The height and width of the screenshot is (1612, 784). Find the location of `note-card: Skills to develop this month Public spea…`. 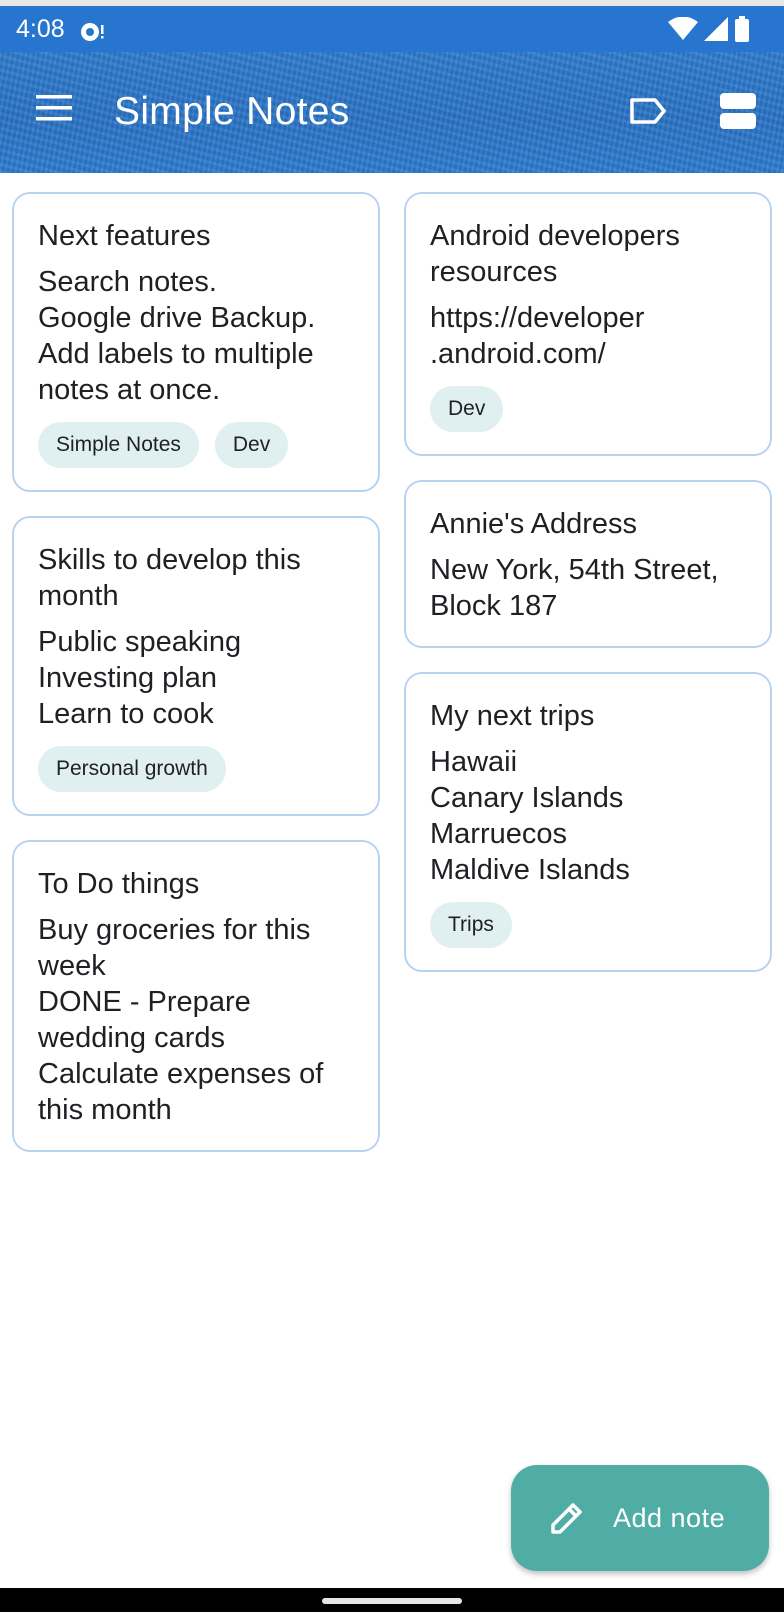

note-card: Skills to develop this month Public spea… is located at coordinates (196, 666).